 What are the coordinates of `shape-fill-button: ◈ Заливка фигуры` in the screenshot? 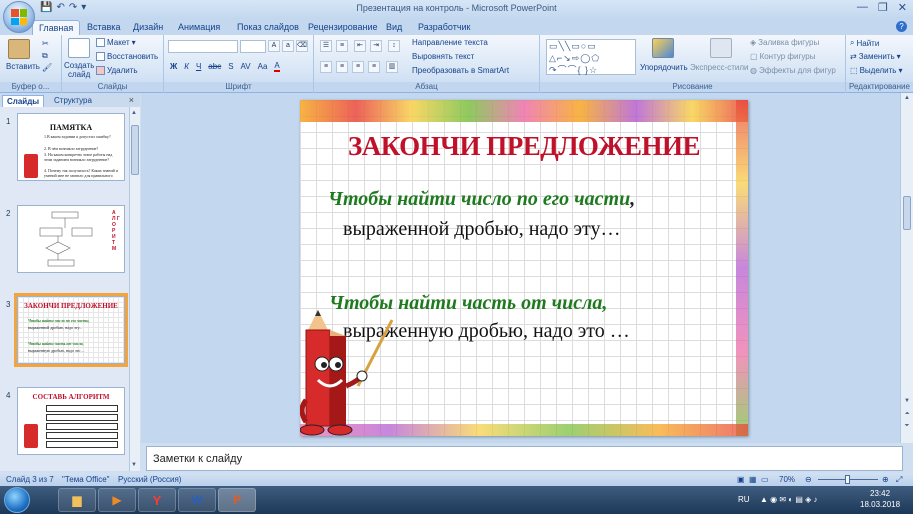 It's located at (784, 42).